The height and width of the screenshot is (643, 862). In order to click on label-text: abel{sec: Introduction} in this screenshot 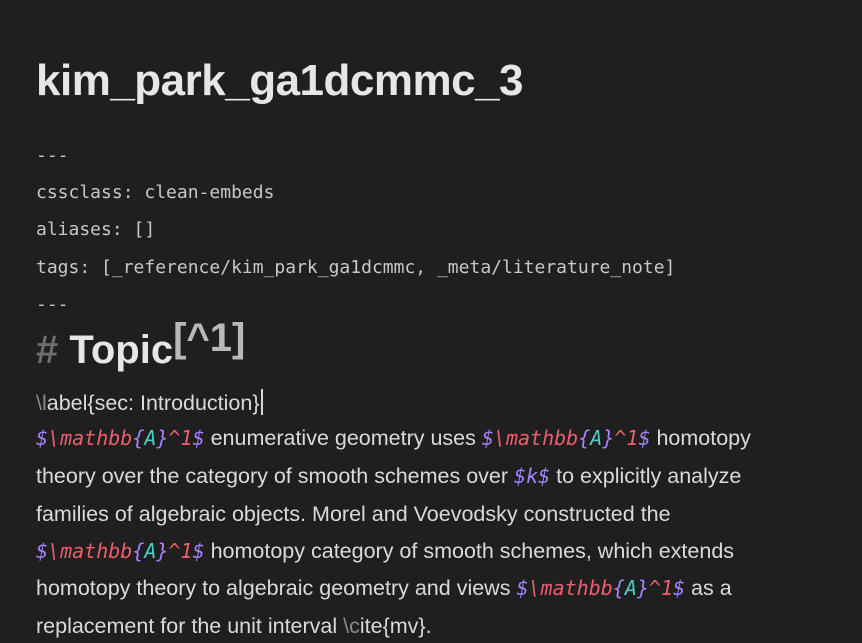, I will do `click(153, 403)`.